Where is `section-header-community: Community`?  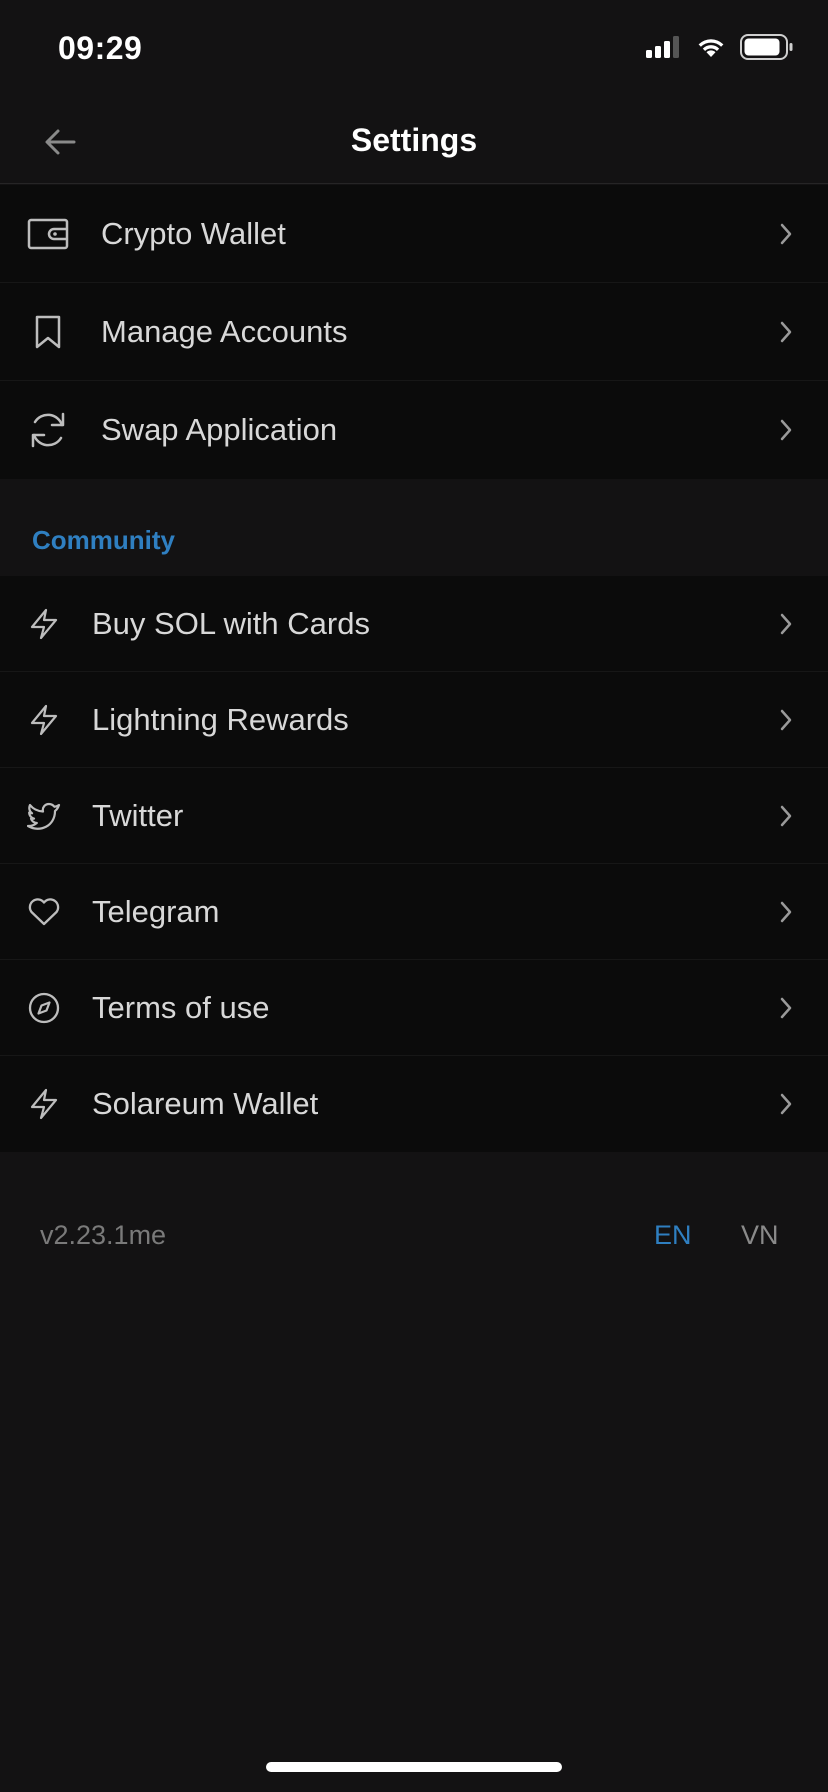
section-header-community: Community is located at coordinates (103, 540).